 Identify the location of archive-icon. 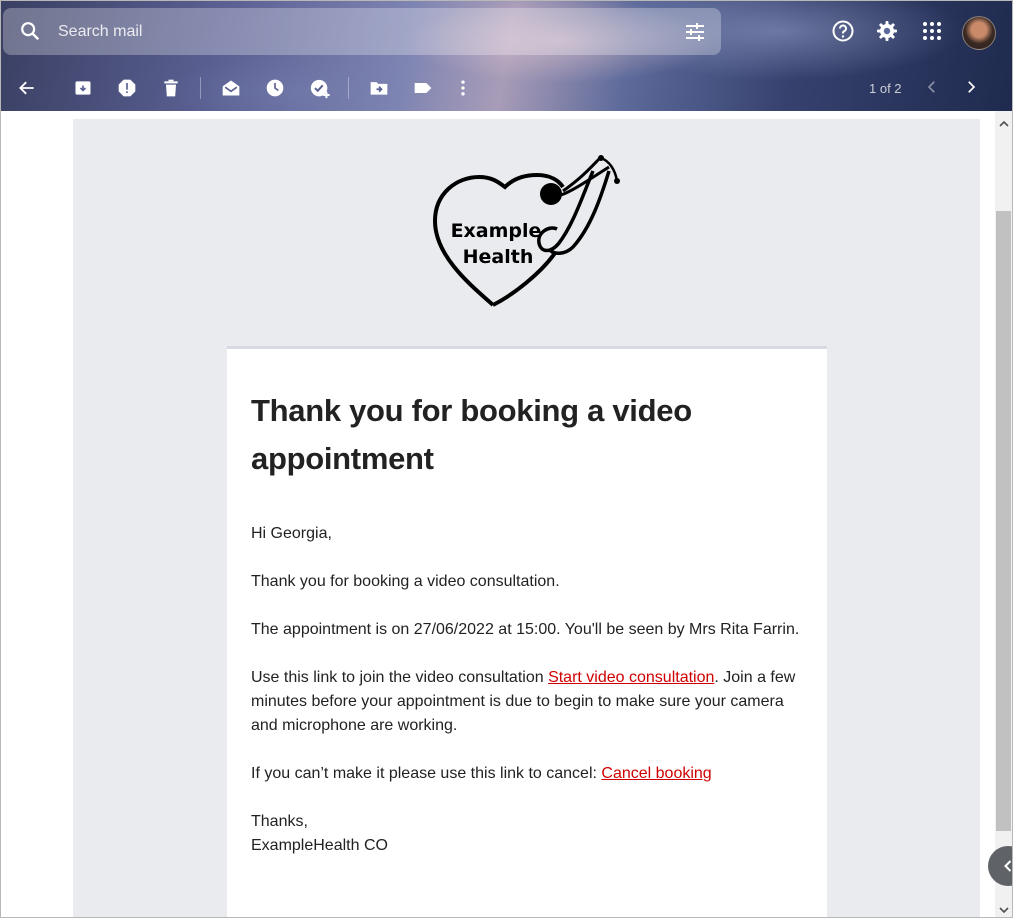
(83, 90).